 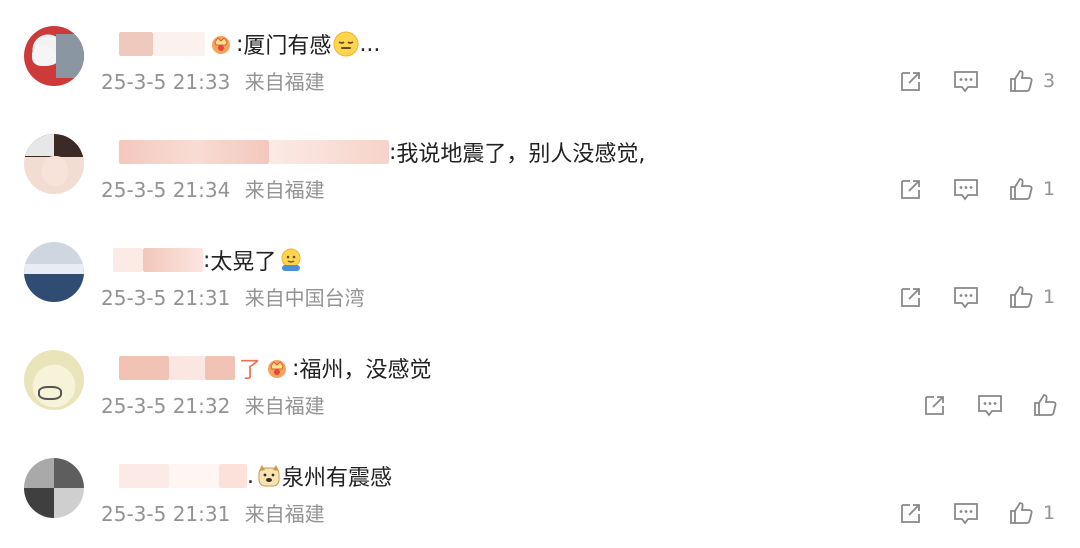 I want to click on comment-line: : 我说地震了，别人没感觉,, so click(x=373, y=152).